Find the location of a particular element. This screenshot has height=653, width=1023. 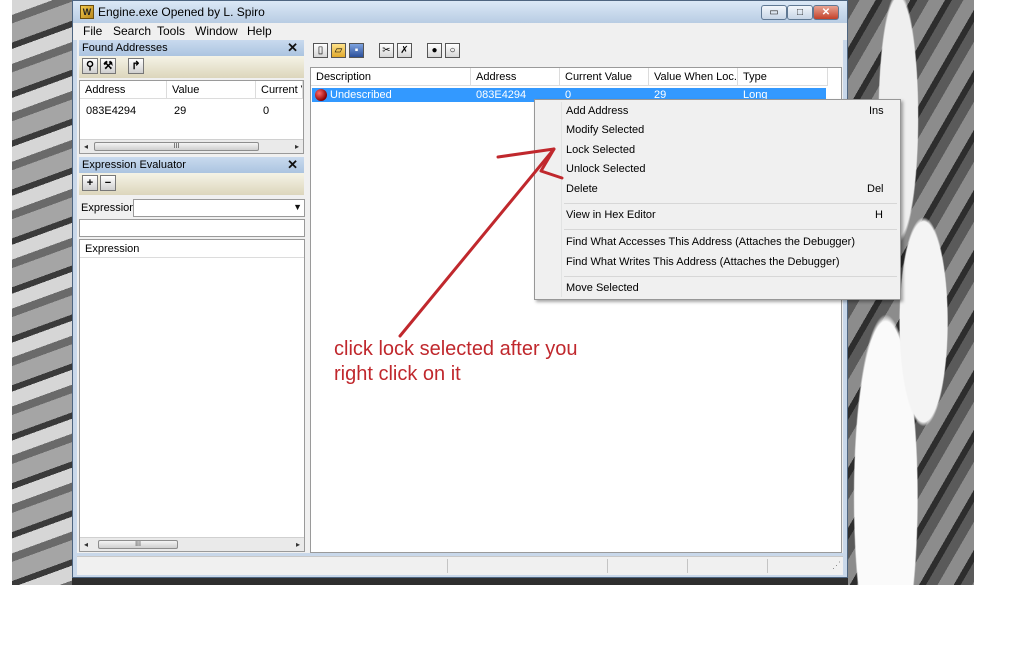

shortcut-add-address: Ins is located at coordinates (876, 111).